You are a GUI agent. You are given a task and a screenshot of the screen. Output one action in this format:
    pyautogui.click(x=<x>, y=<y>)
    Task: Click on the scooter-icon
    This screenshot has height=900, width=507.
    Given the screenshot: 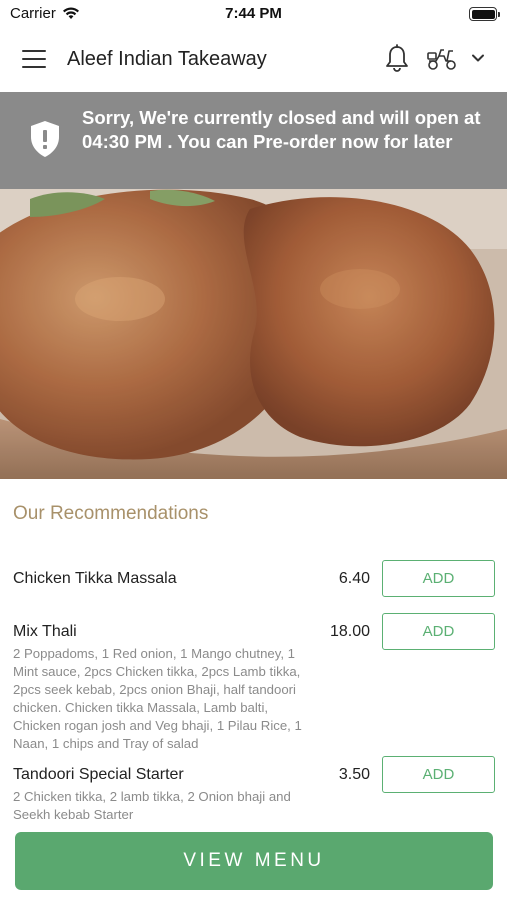 What is the action you would take?
    pyautogui.click(x=442, y=61)
    